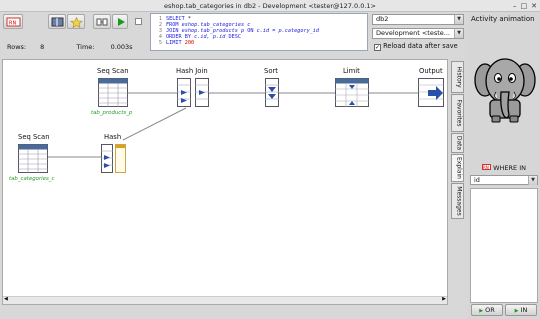 This screenshot has width=540, height=319. I want to click on sql-token: FROM, so click(174, 25).